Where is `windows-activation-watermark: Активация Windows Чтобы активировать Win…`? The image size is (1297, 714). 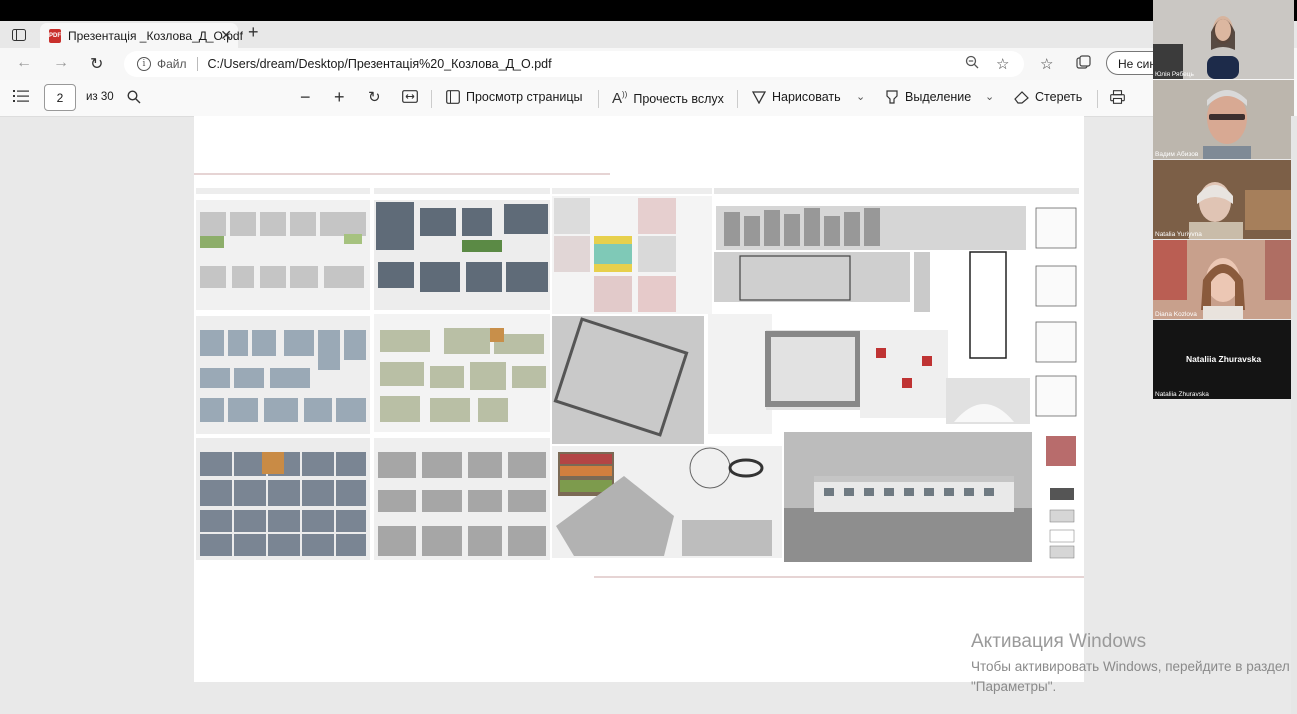 windows-activation-watermark: Активация Windows Чтобы активировать Win… is located at coordinates (1131, 664).